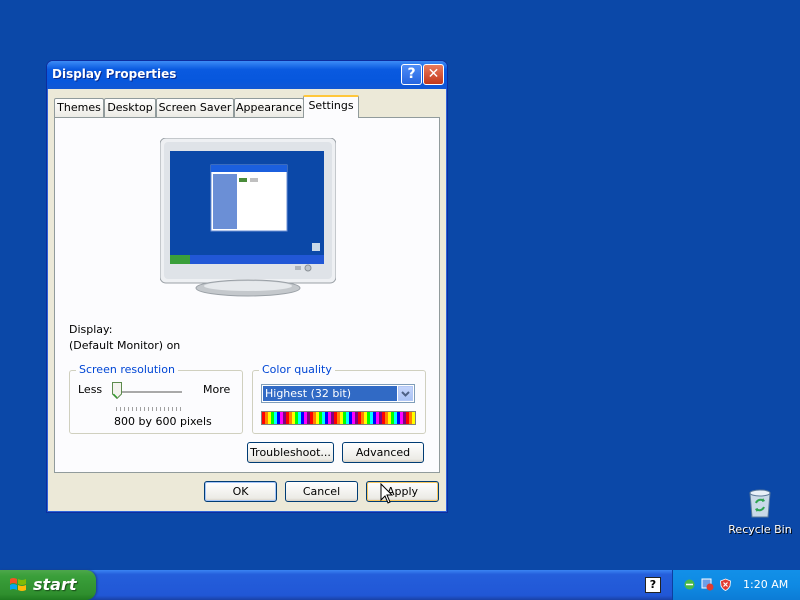 The image size is (800, 600). I want to click on dropdown-button, so click(405, 393).